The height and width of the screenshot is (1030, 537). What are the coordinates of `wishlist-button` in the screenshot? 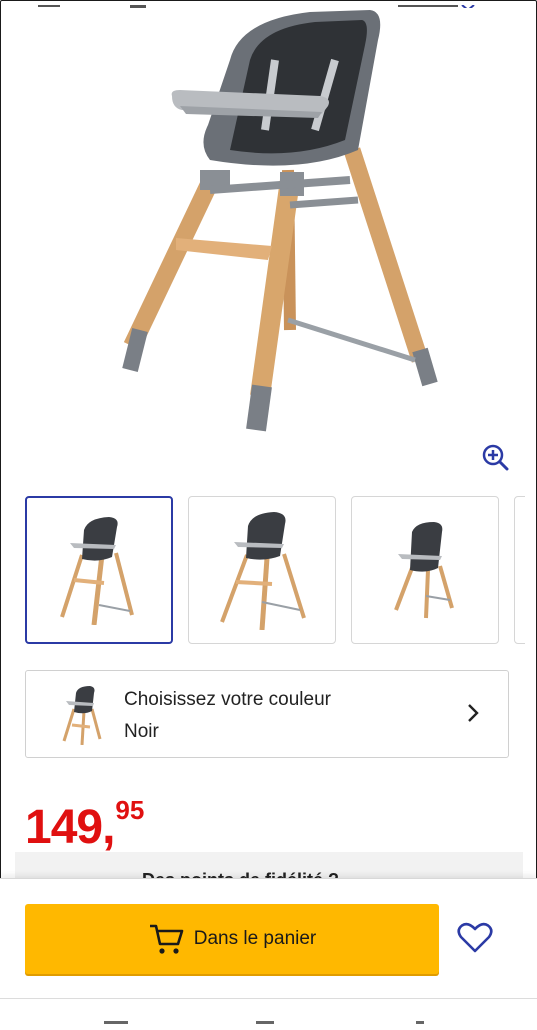 It's located at (475, 938).